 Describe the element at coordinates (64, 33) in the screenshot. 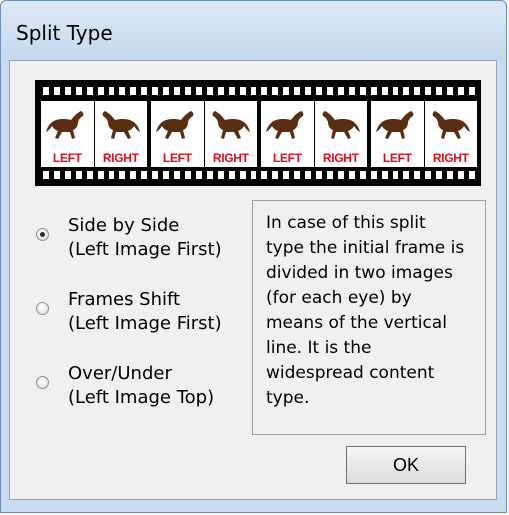

I see `window-title: Split Type` at that location.